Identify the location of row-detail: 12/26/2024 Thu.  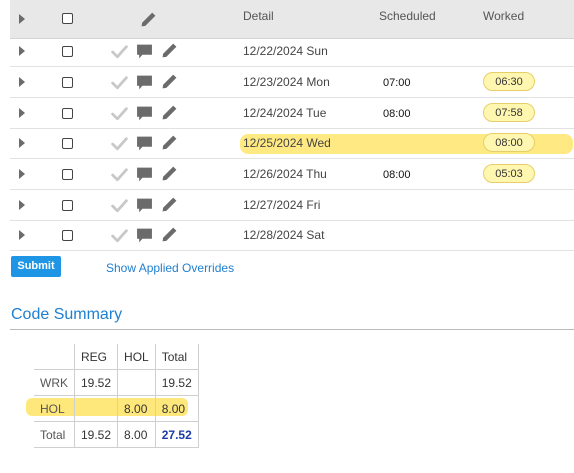
(285, 174).